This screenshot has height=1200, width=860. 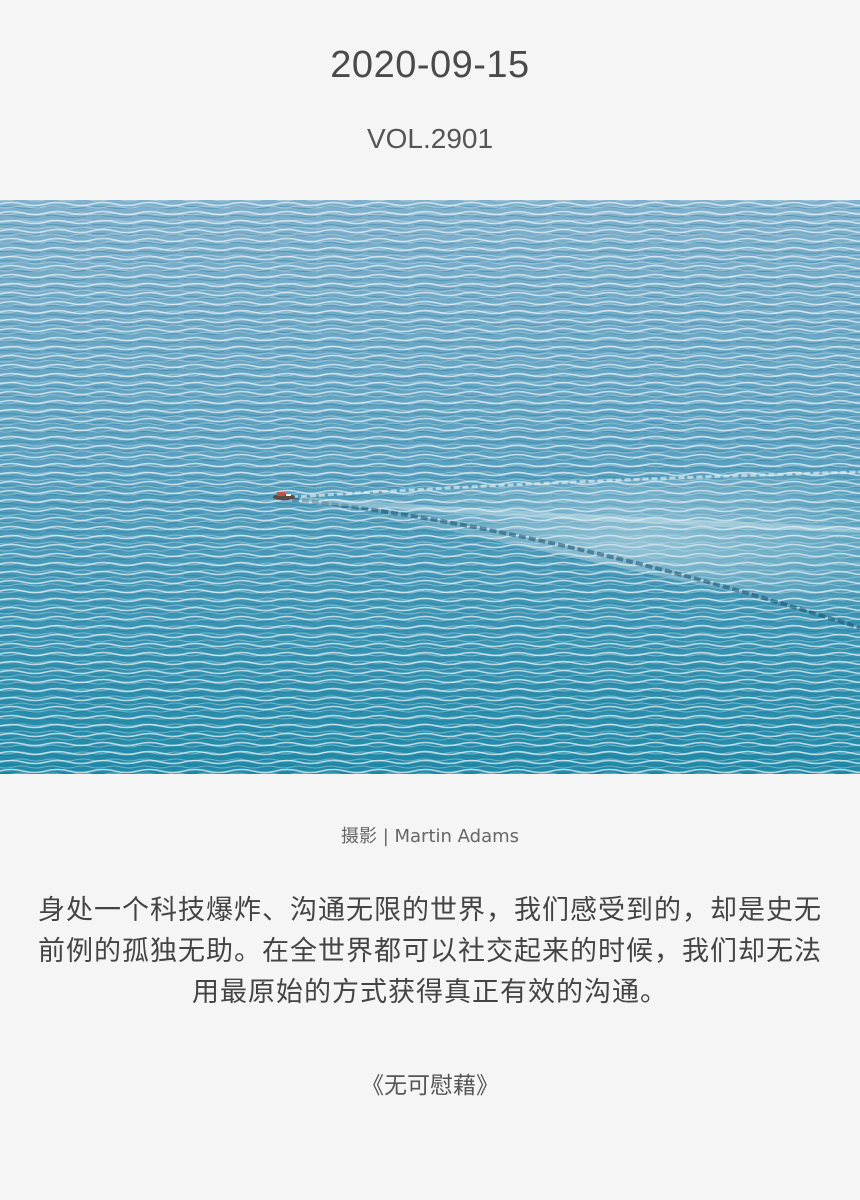 What do you see at coordinates (430, 836) in the screenshot?
I see `photo-credit: 摄影 | Martin Adams` at bounding box center [430, 836].